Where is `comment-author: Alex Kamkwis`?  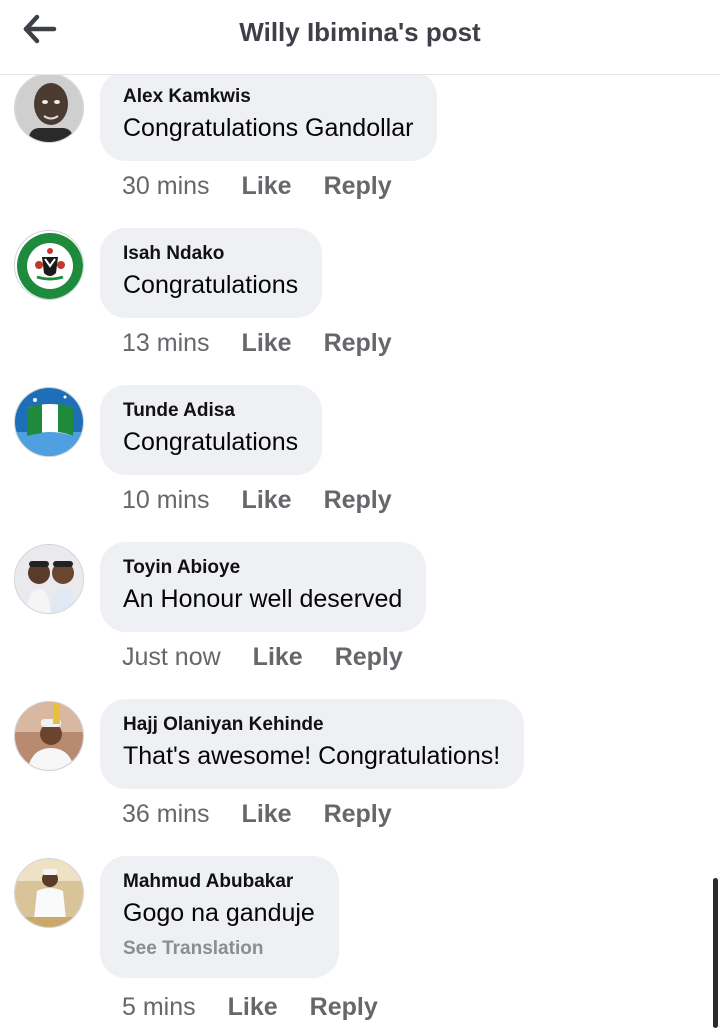 comment-author: Alex Kamkwis is located at coordinates (268, 97).